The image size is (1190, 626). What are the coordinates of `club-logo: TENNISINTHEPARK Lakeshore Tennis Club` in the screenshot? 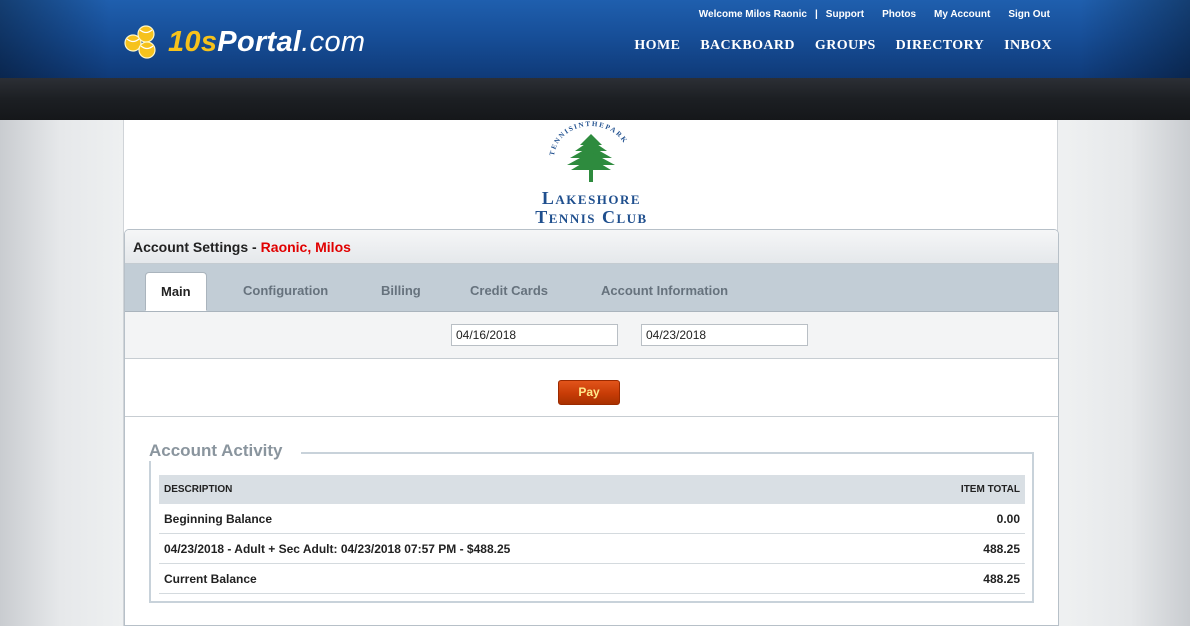 It's located at (591, 175).